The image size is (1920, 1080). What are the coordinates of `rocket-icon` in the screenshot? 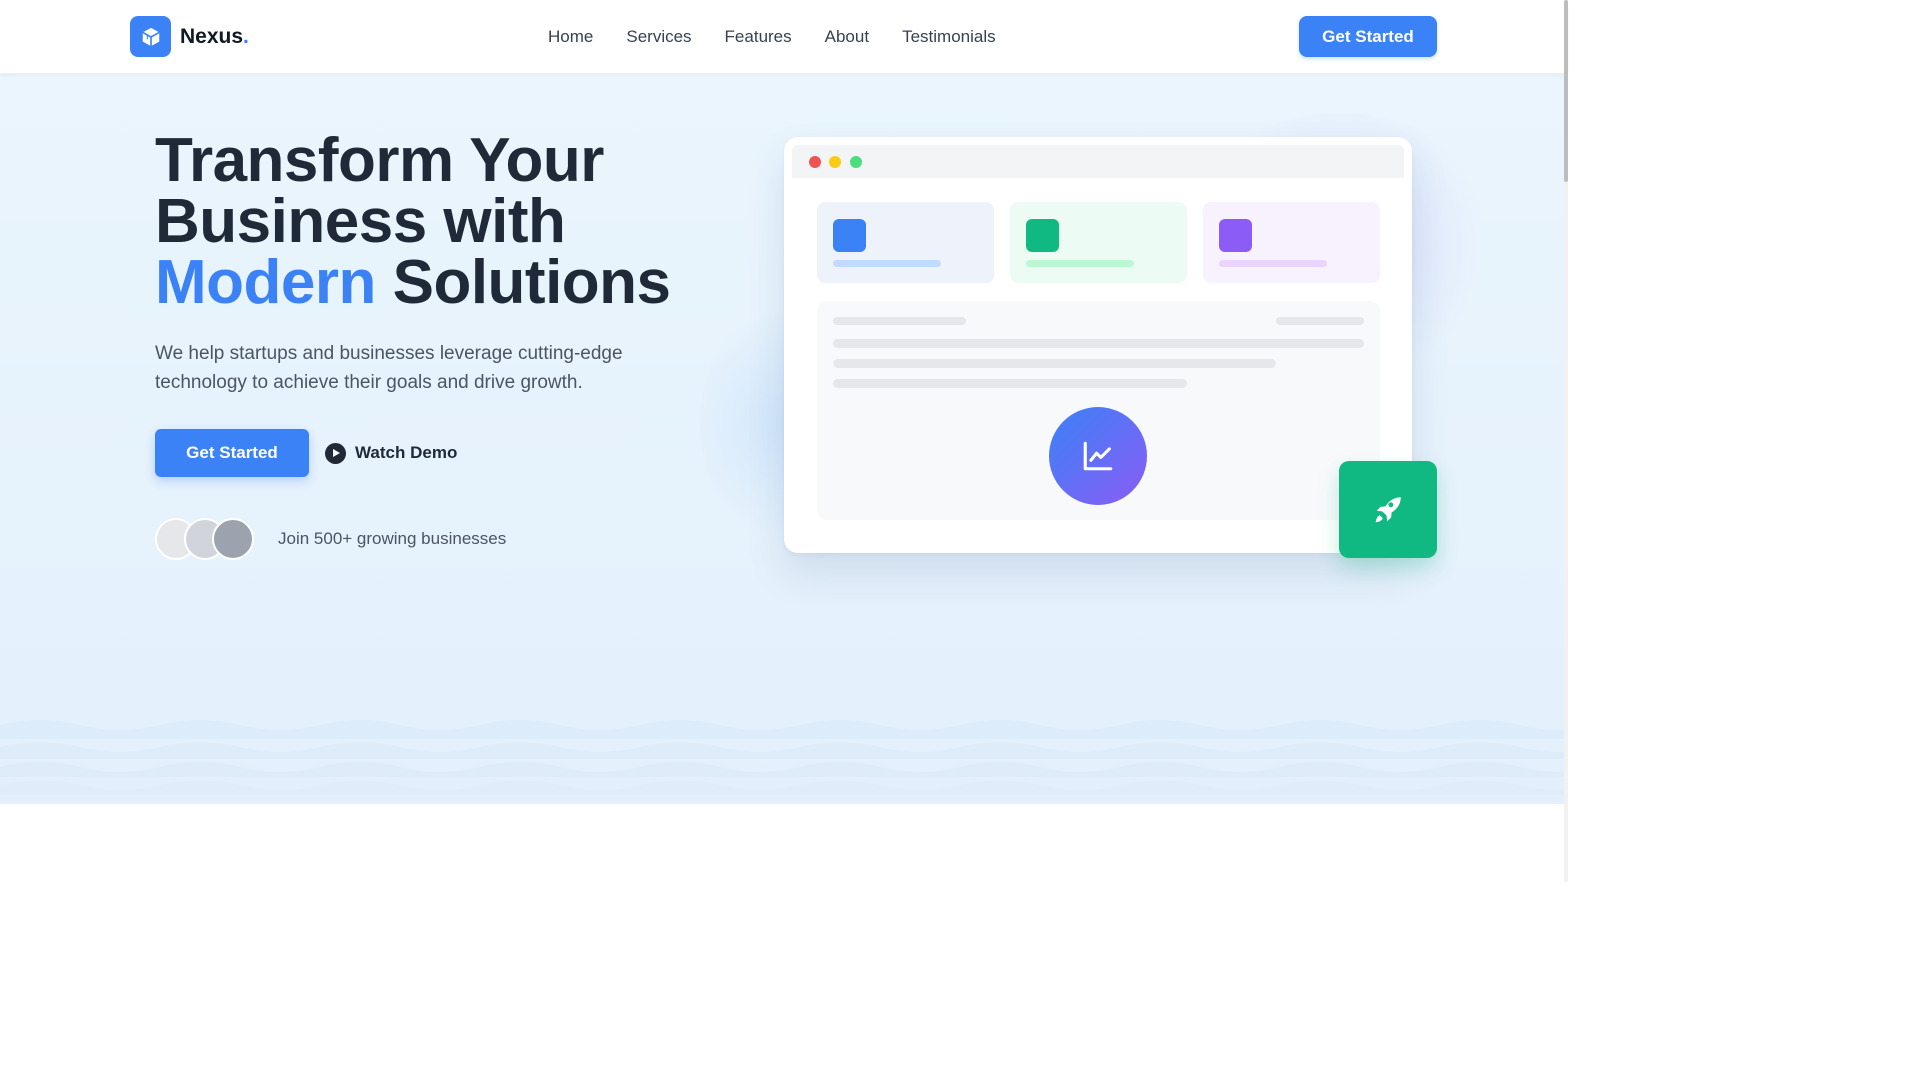 It's located at (1388, 509).